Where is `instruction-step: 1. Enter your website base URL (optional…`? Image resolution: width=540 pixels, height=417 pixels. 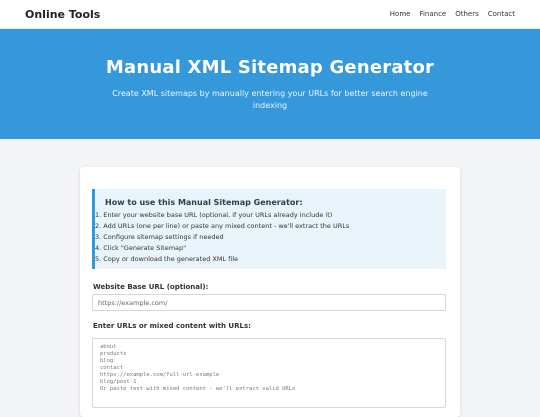 instruction-step: 1. Enter your website base URL (optional… is located at coordinates (214, 215).